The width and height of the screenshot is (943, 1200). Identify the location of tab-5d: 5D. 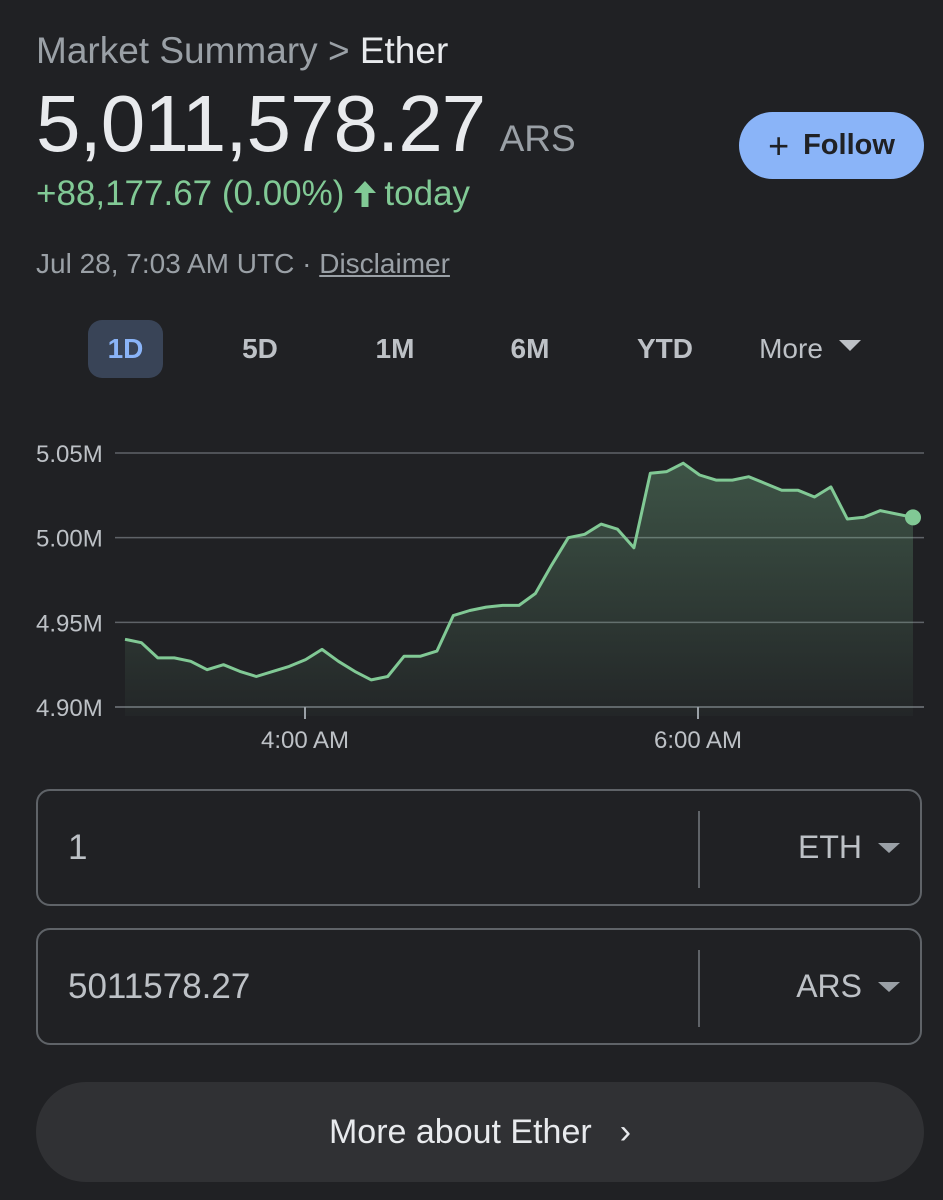
(260, 349).